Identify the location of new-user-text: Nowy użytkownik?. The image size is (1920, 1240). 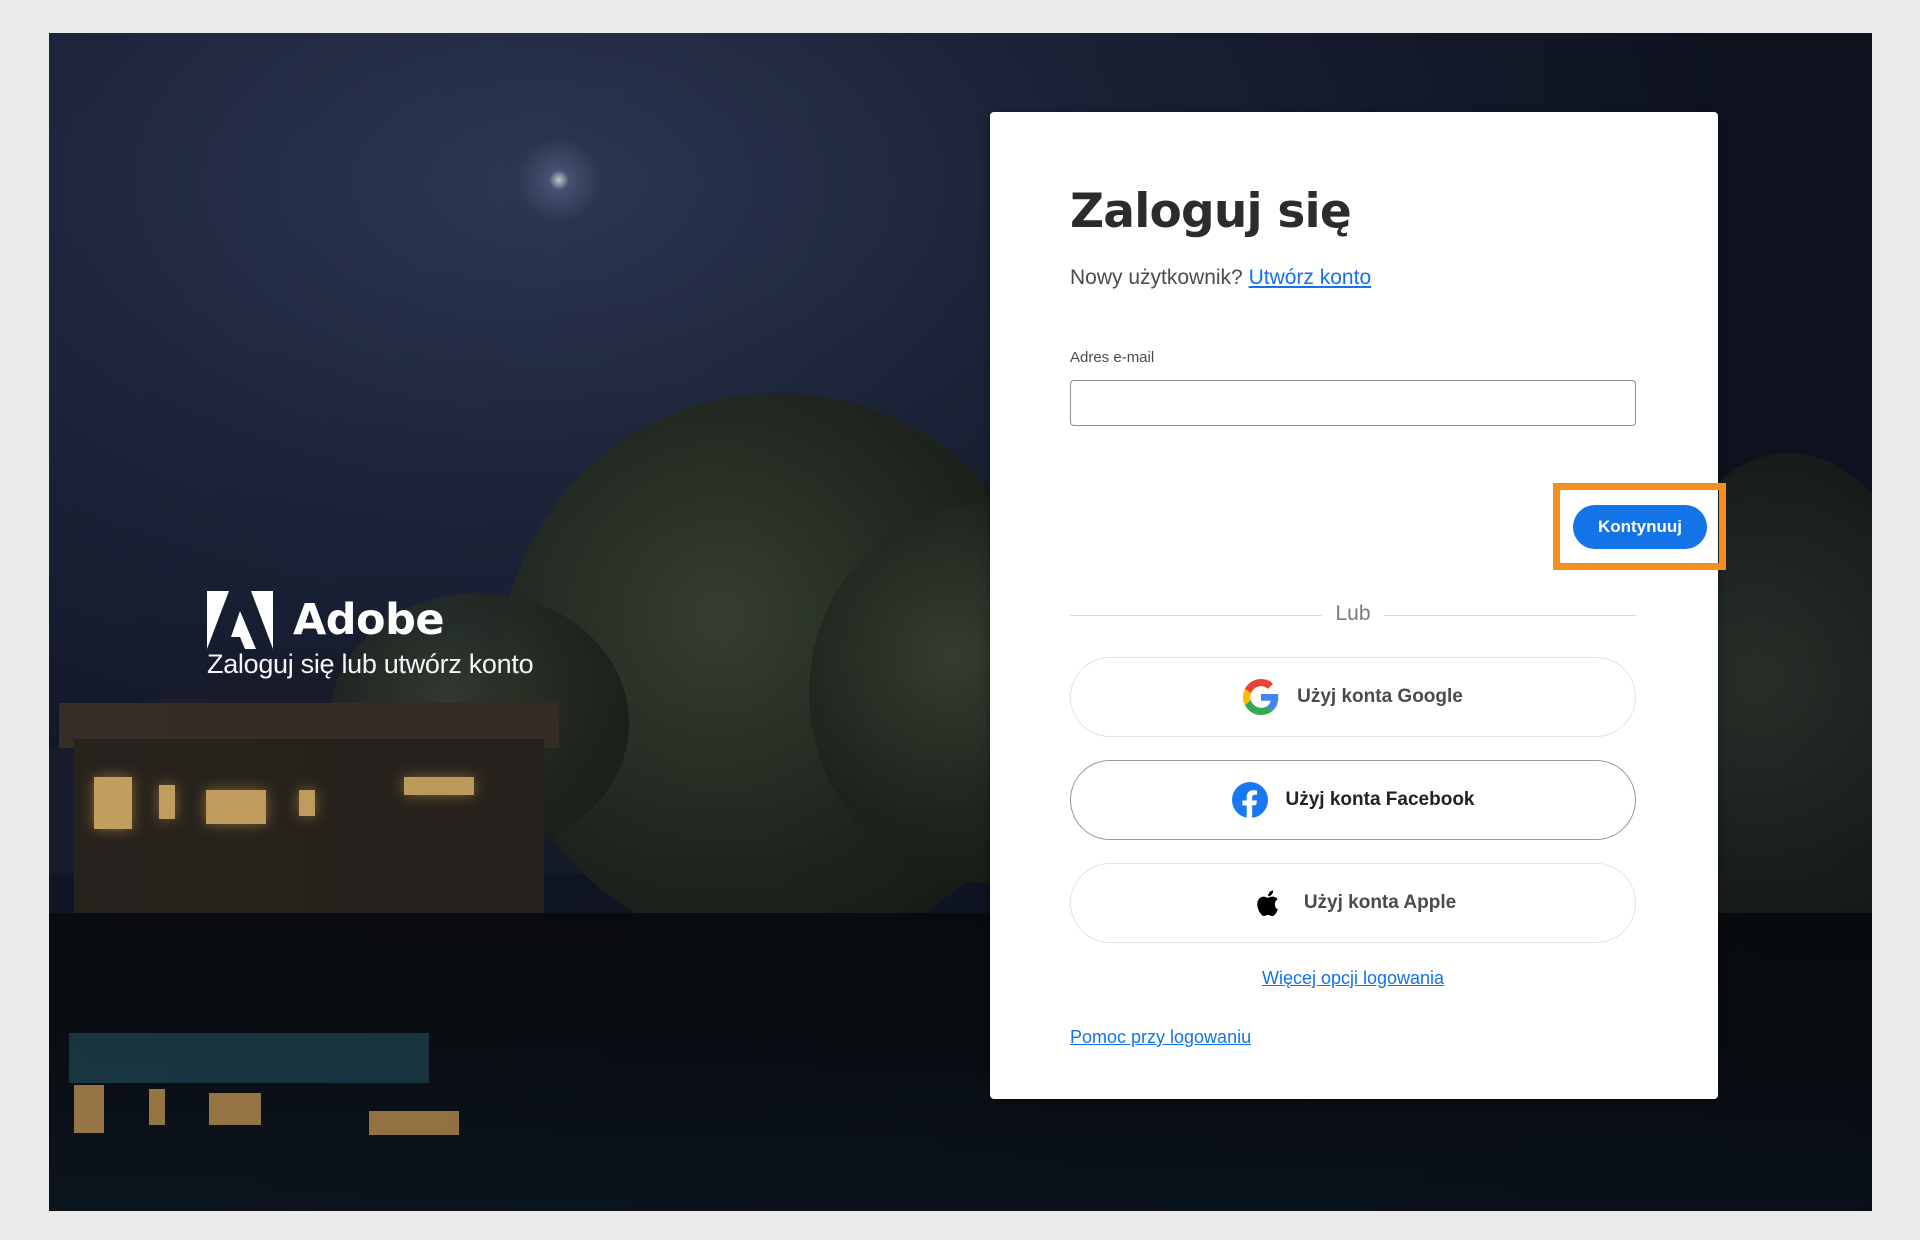
(1156, 277).